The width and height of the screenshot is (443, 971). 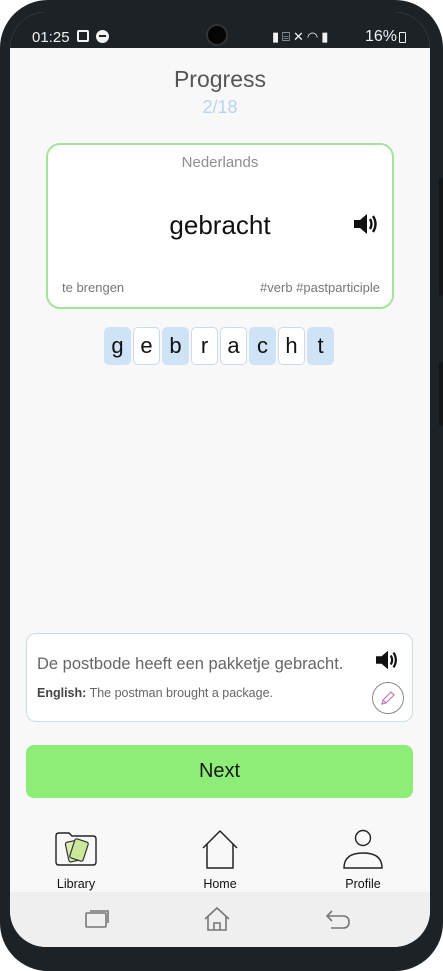 I want to click on system-nav-bar, so click(x=220, y=919).